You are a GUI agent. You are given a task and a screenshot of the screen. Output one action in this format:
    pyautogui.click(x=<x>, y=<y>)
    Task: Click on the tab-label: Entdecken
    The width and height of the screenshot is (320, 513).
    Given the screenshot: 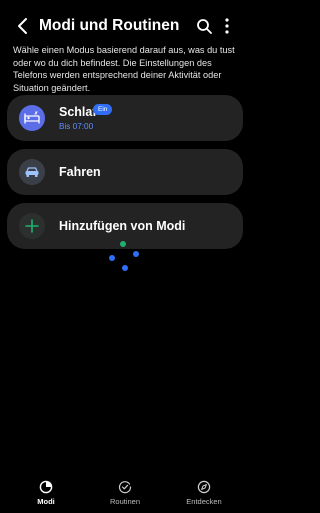 What is the action you would take?
    pyautogui.click(x=204, y=501)
    